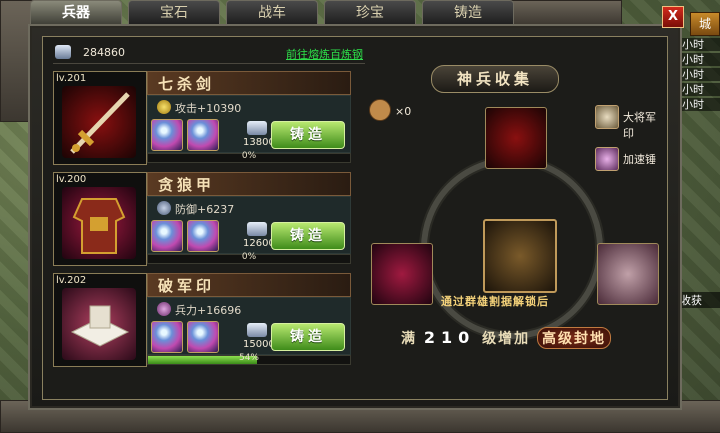  What do you see at coordinates (607, 117) in the screenshot?
I see `seal-reward-icon` at bounding box center [607, 117].